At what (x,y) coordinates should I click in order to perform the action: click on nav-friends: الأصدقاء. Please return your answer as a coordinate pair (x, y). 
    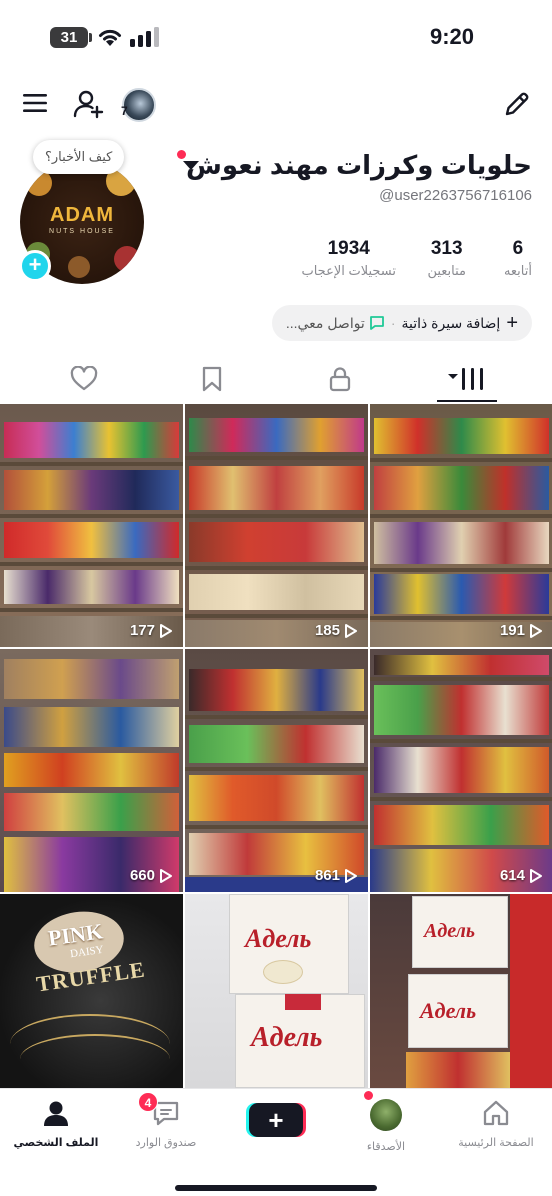
    Looking at the image, I should click on (386, 1126).